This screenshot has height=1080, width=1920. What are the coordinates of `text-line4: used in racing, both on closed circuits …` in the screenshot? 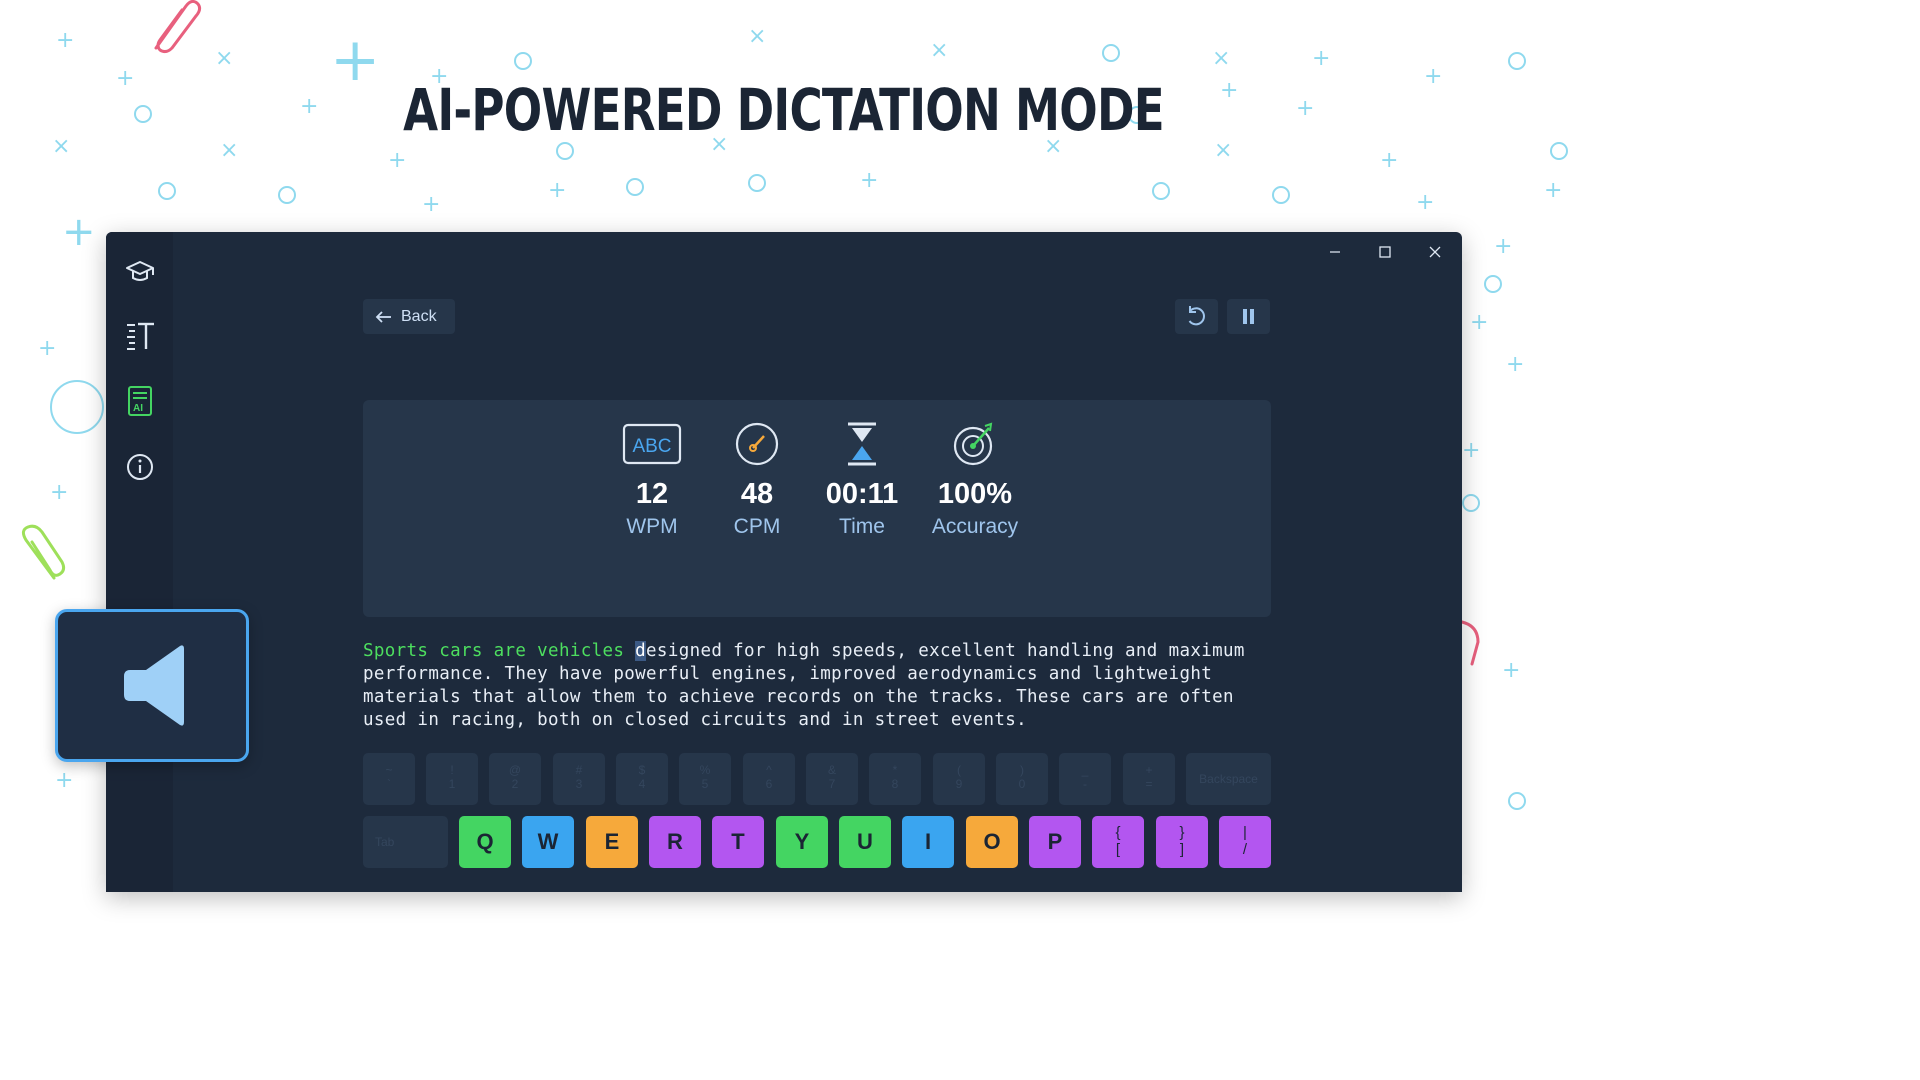 It's located at (695, 720).